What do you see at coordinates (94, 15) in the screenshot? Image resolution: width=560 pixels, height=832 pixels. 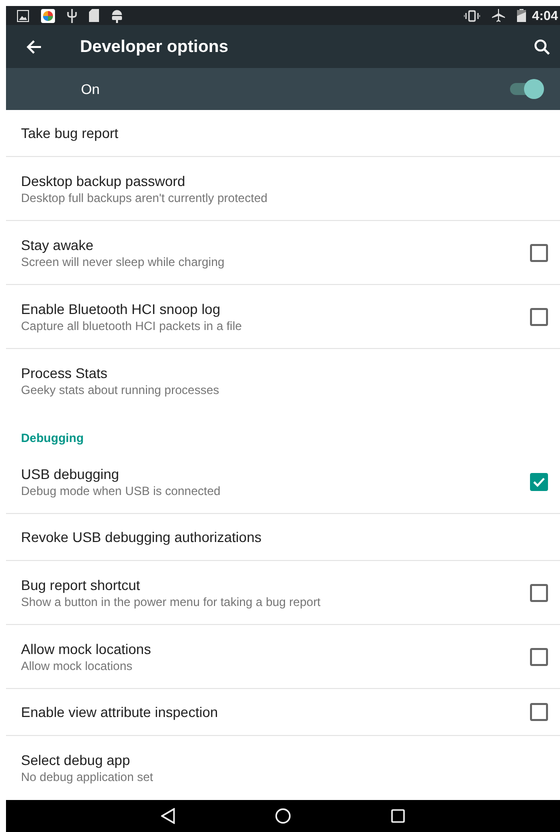 I see `sd-card-icon` at bounding box center [94, 15].